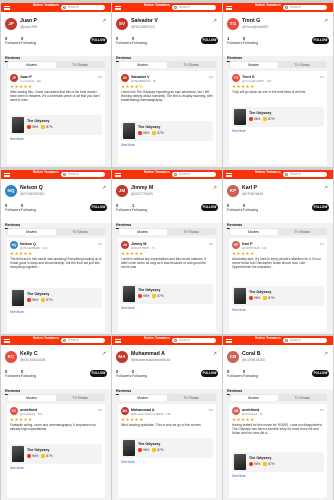 The height and width of the screenshot is (500, 334). I want to click on following-stat: 1 Following, so click(139, 207).